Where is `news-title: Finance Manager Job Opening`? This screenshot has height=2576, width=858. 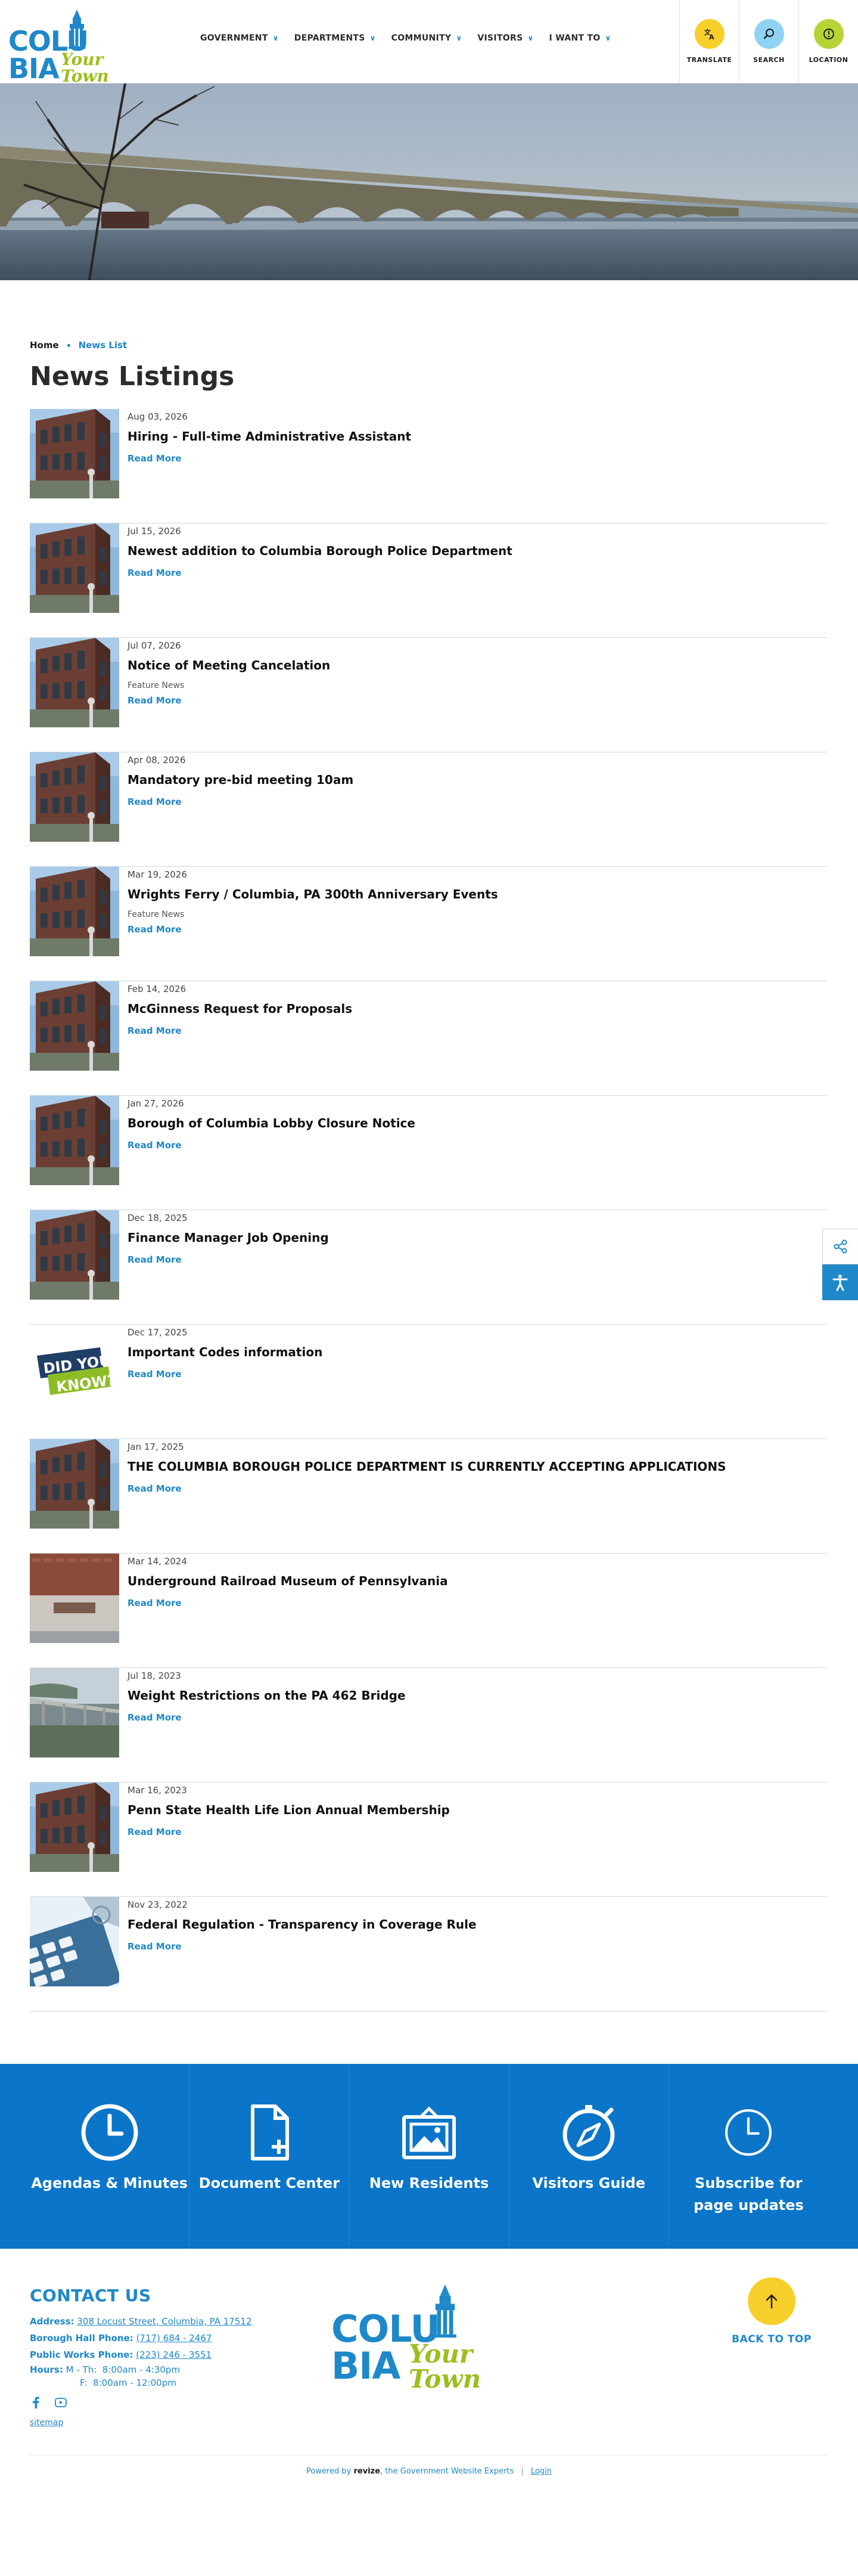
news-title: Finance Manager Job Opening is located at coordinates (228, 1237).